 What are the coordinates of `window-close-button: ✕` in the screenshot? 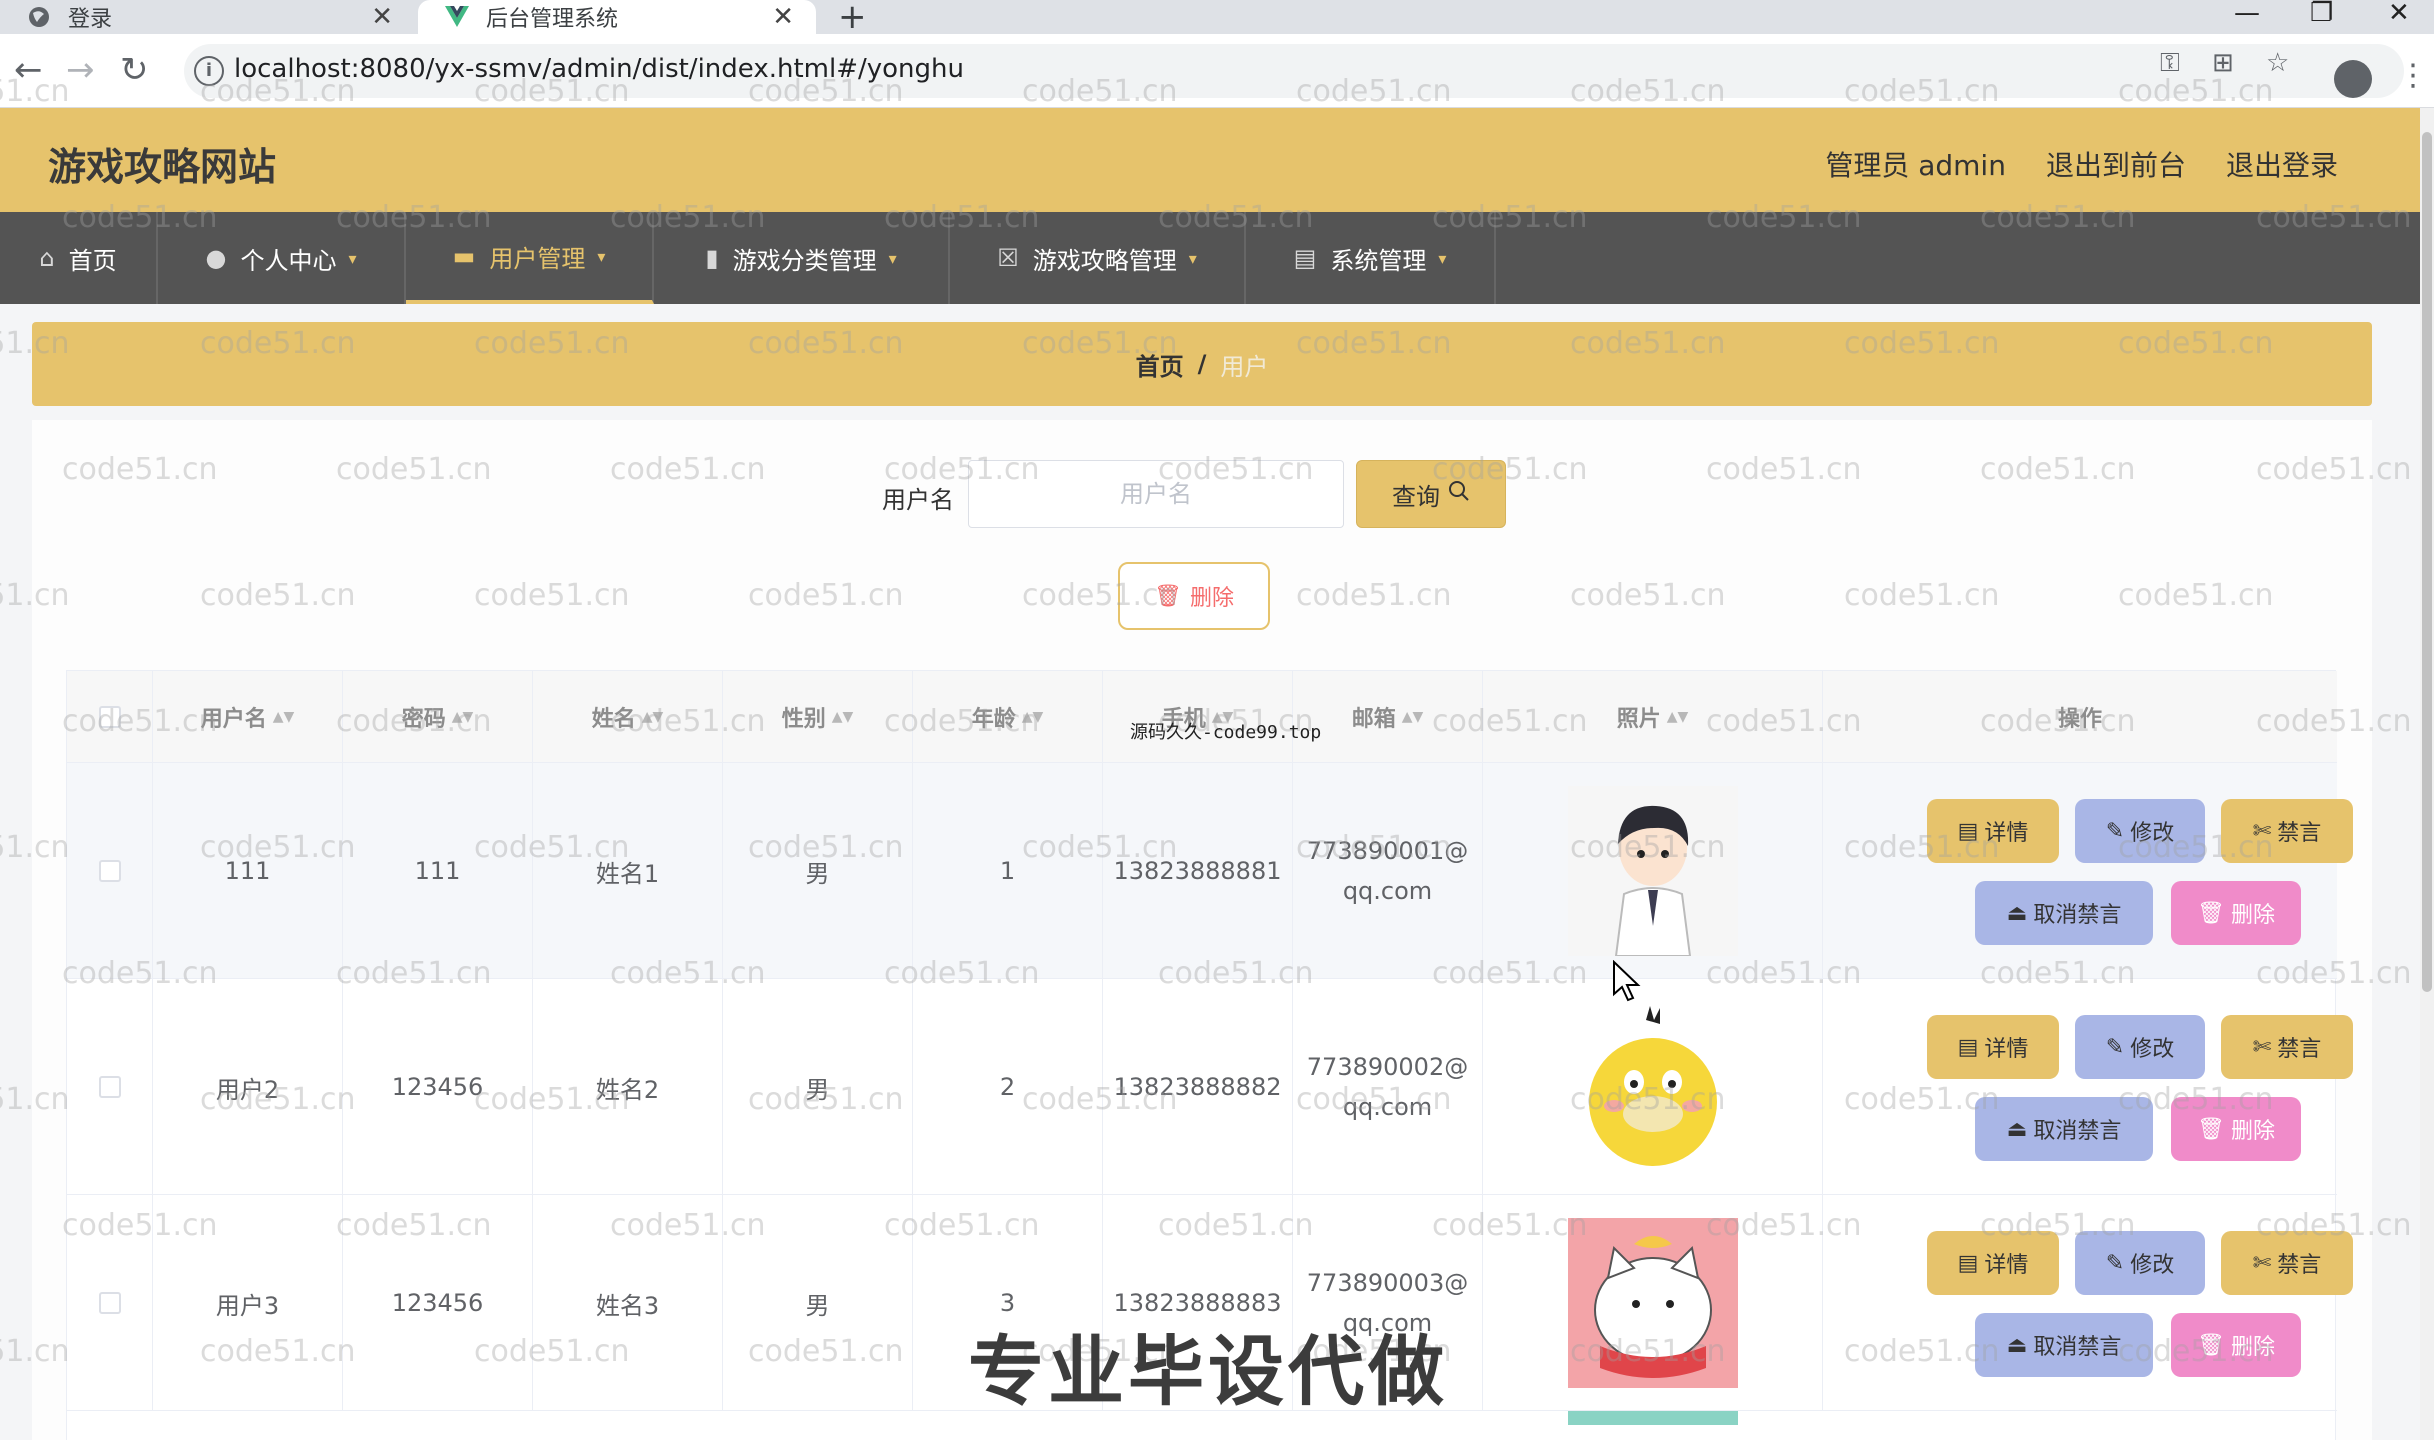 It's located at (2399, 15).